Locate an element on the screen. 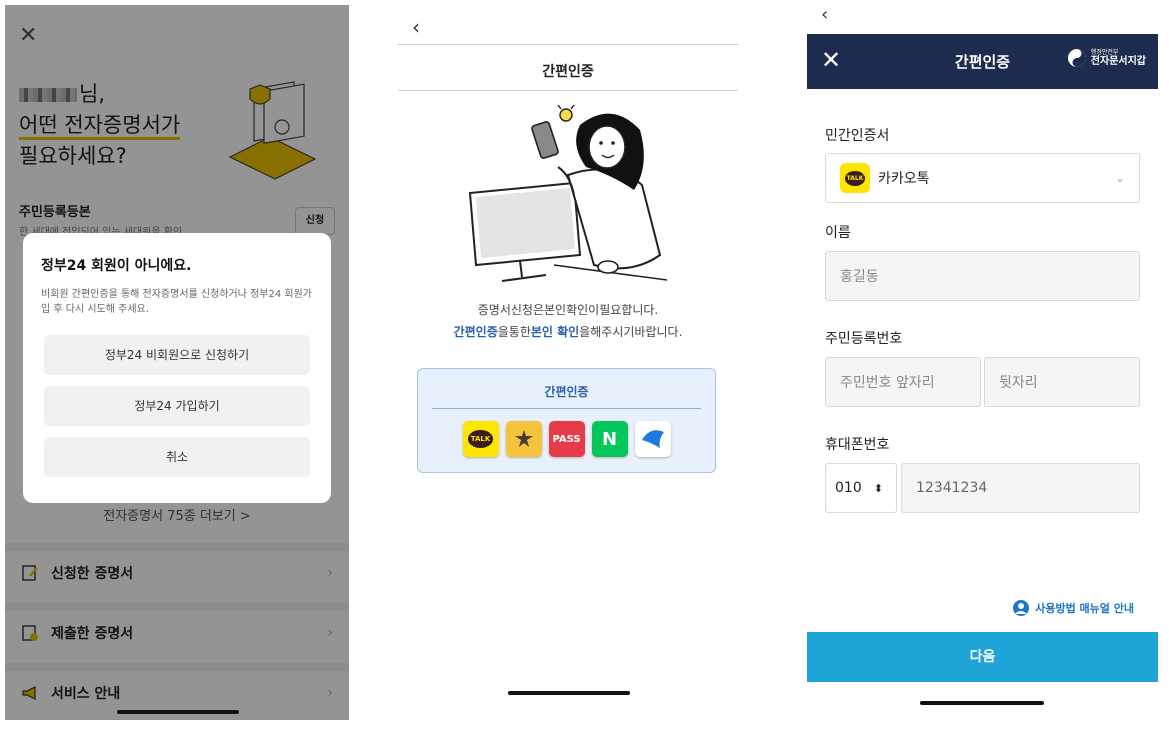  naver-icon: N is located at coordinates (609, 439).